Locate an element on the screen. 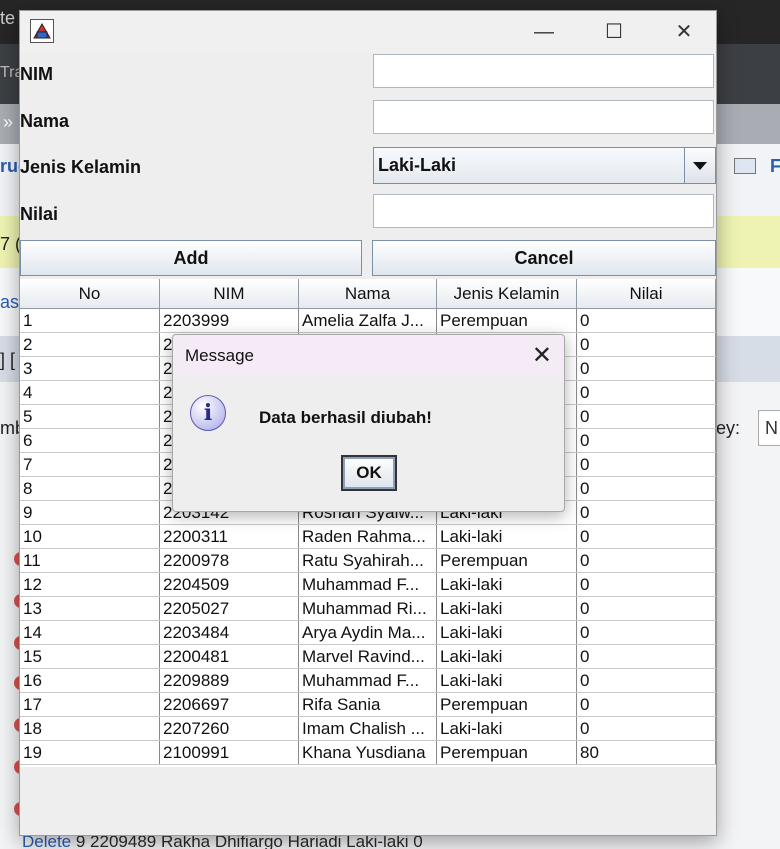  table-row: 1 2203999 Amelia Zalfa J... Perempuan 0 is located at coordinates (368, 321).